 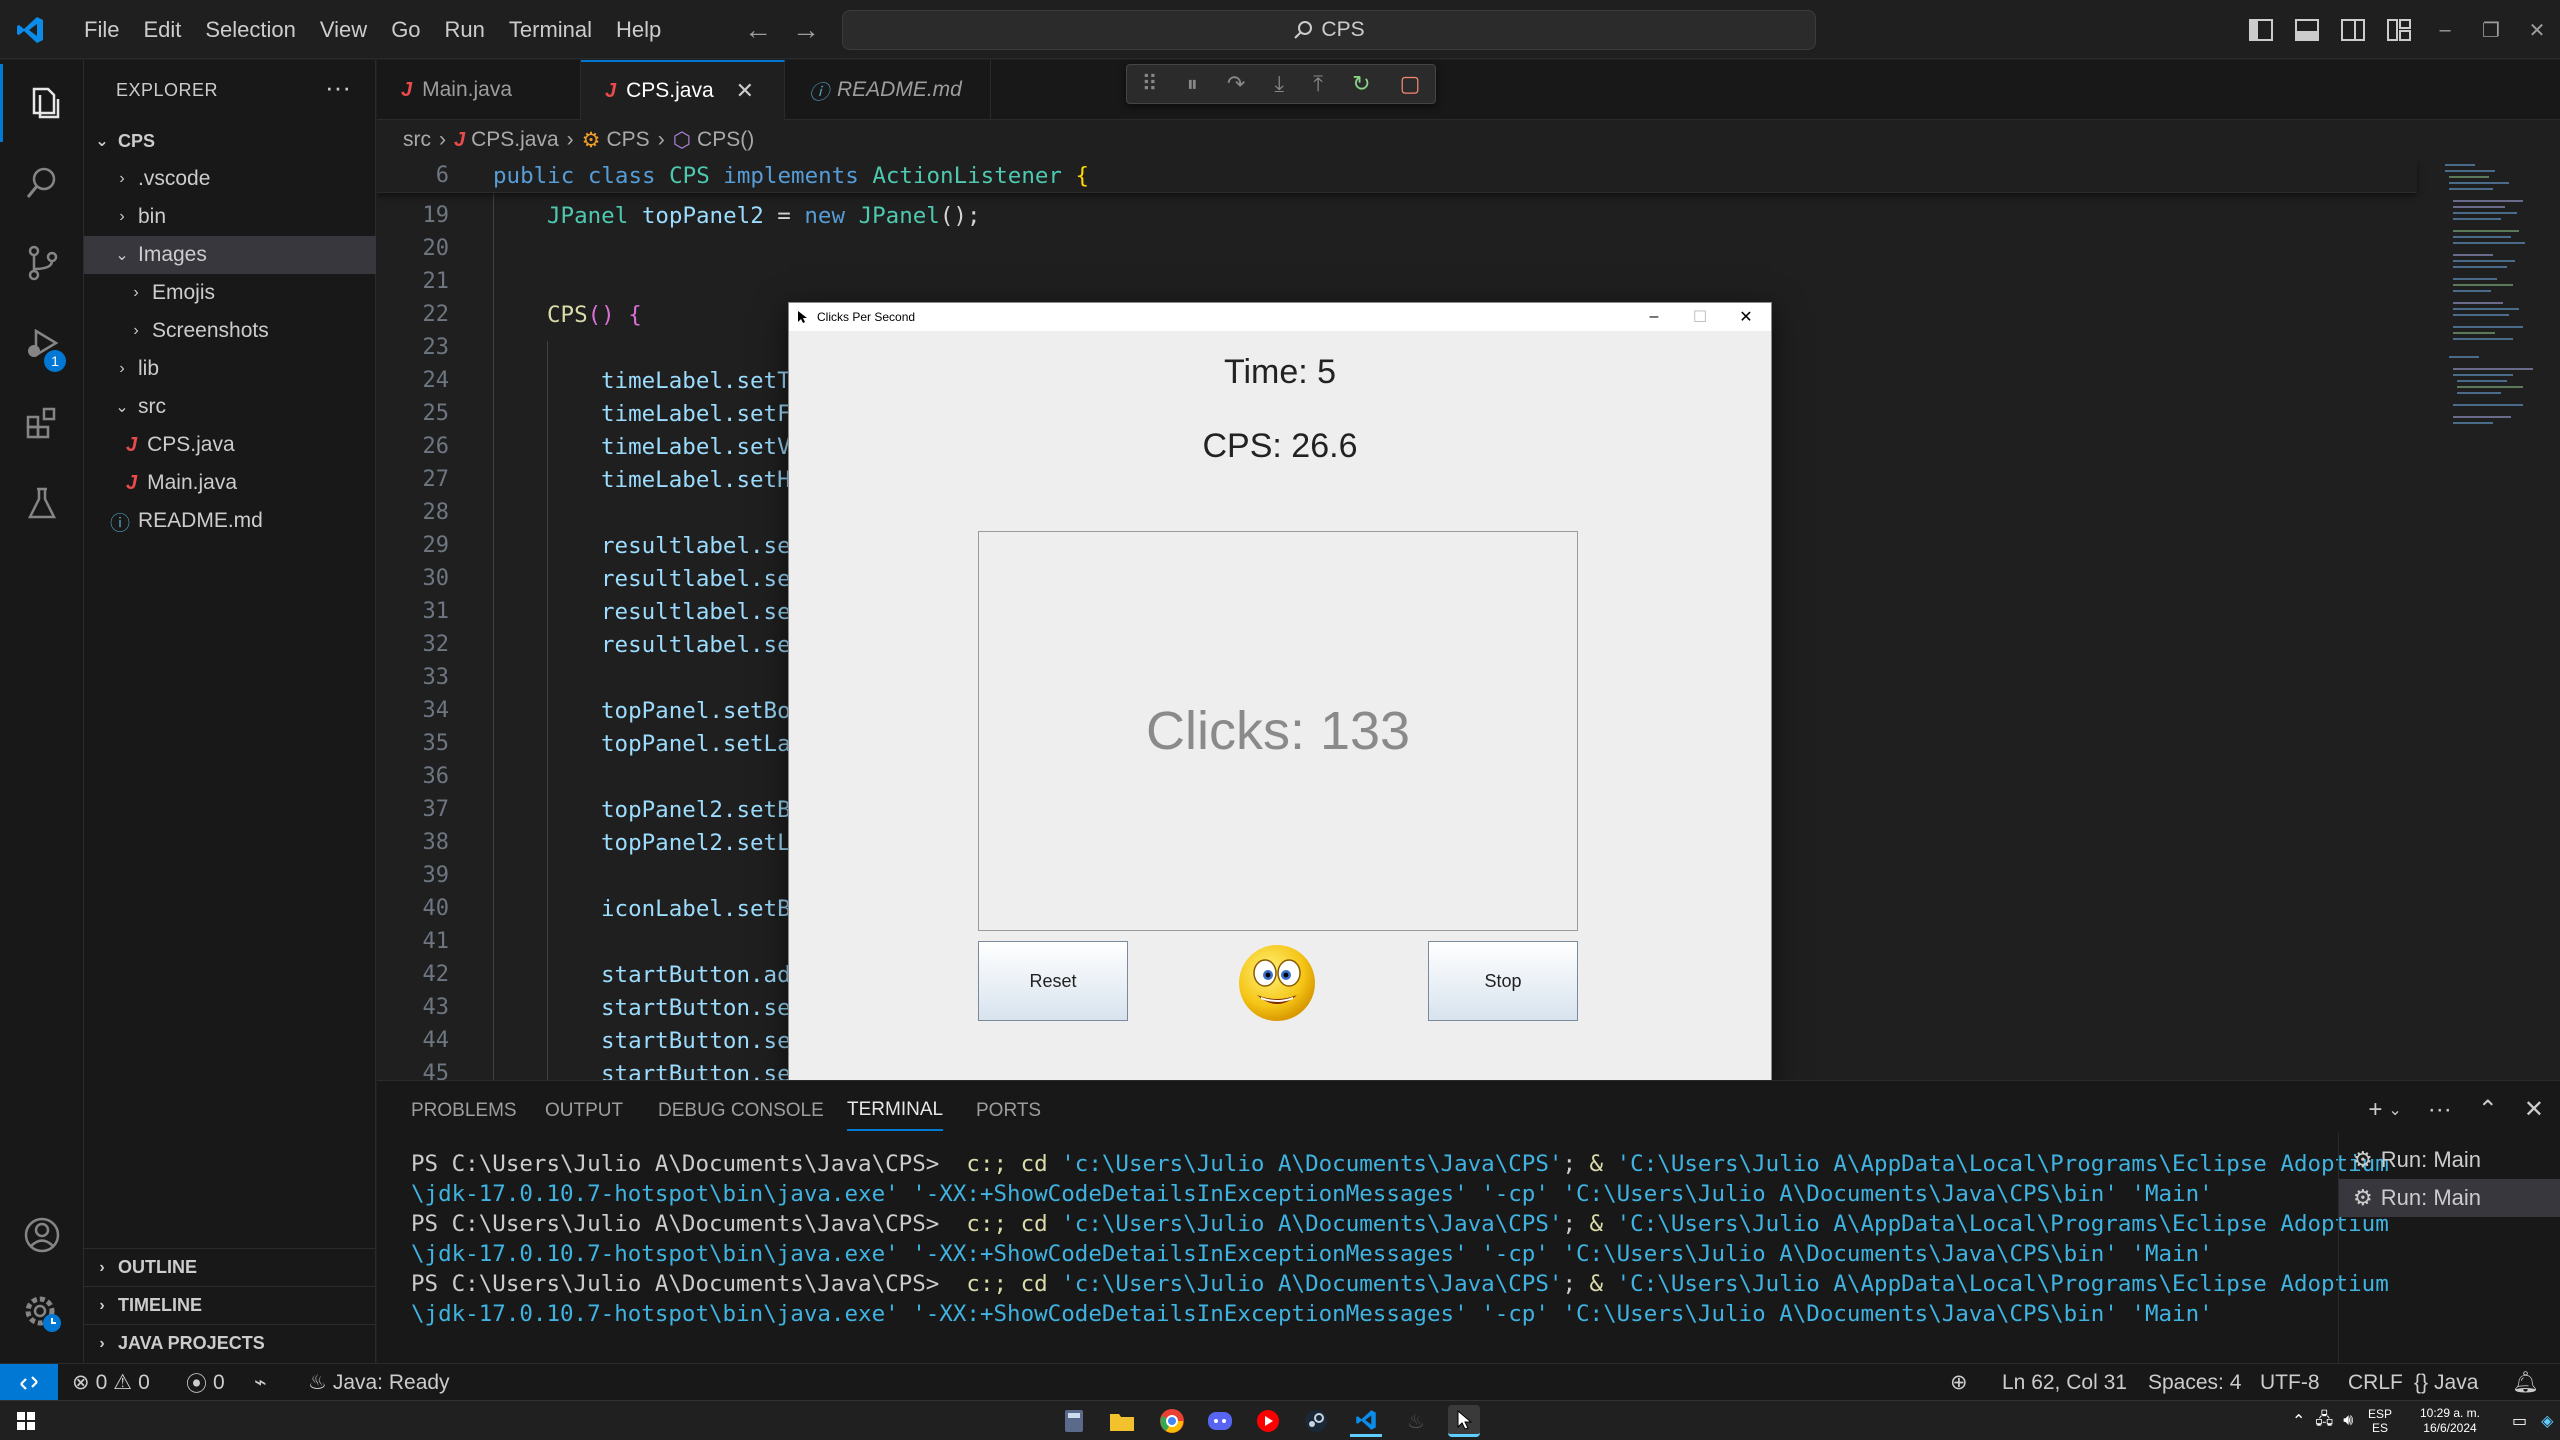 I want to click on testing-icon, so click(x=42, y=503).